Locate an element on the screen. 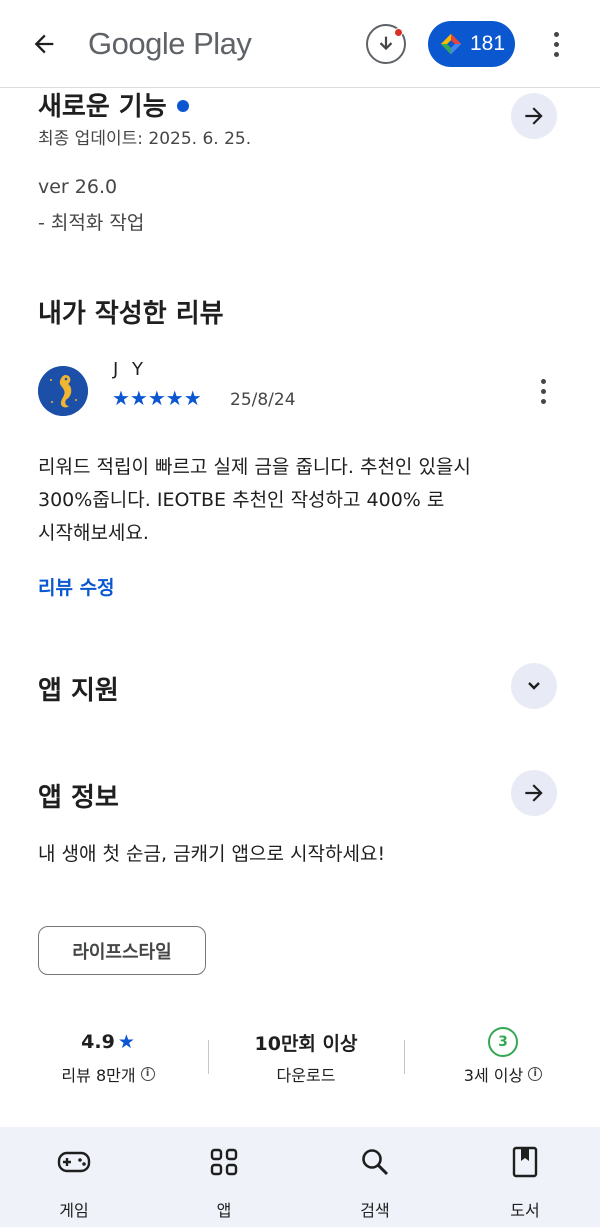 The height and width of the screenshot is (1227, 600). google-play-title: Google Play is located at coordinates (170, 43).